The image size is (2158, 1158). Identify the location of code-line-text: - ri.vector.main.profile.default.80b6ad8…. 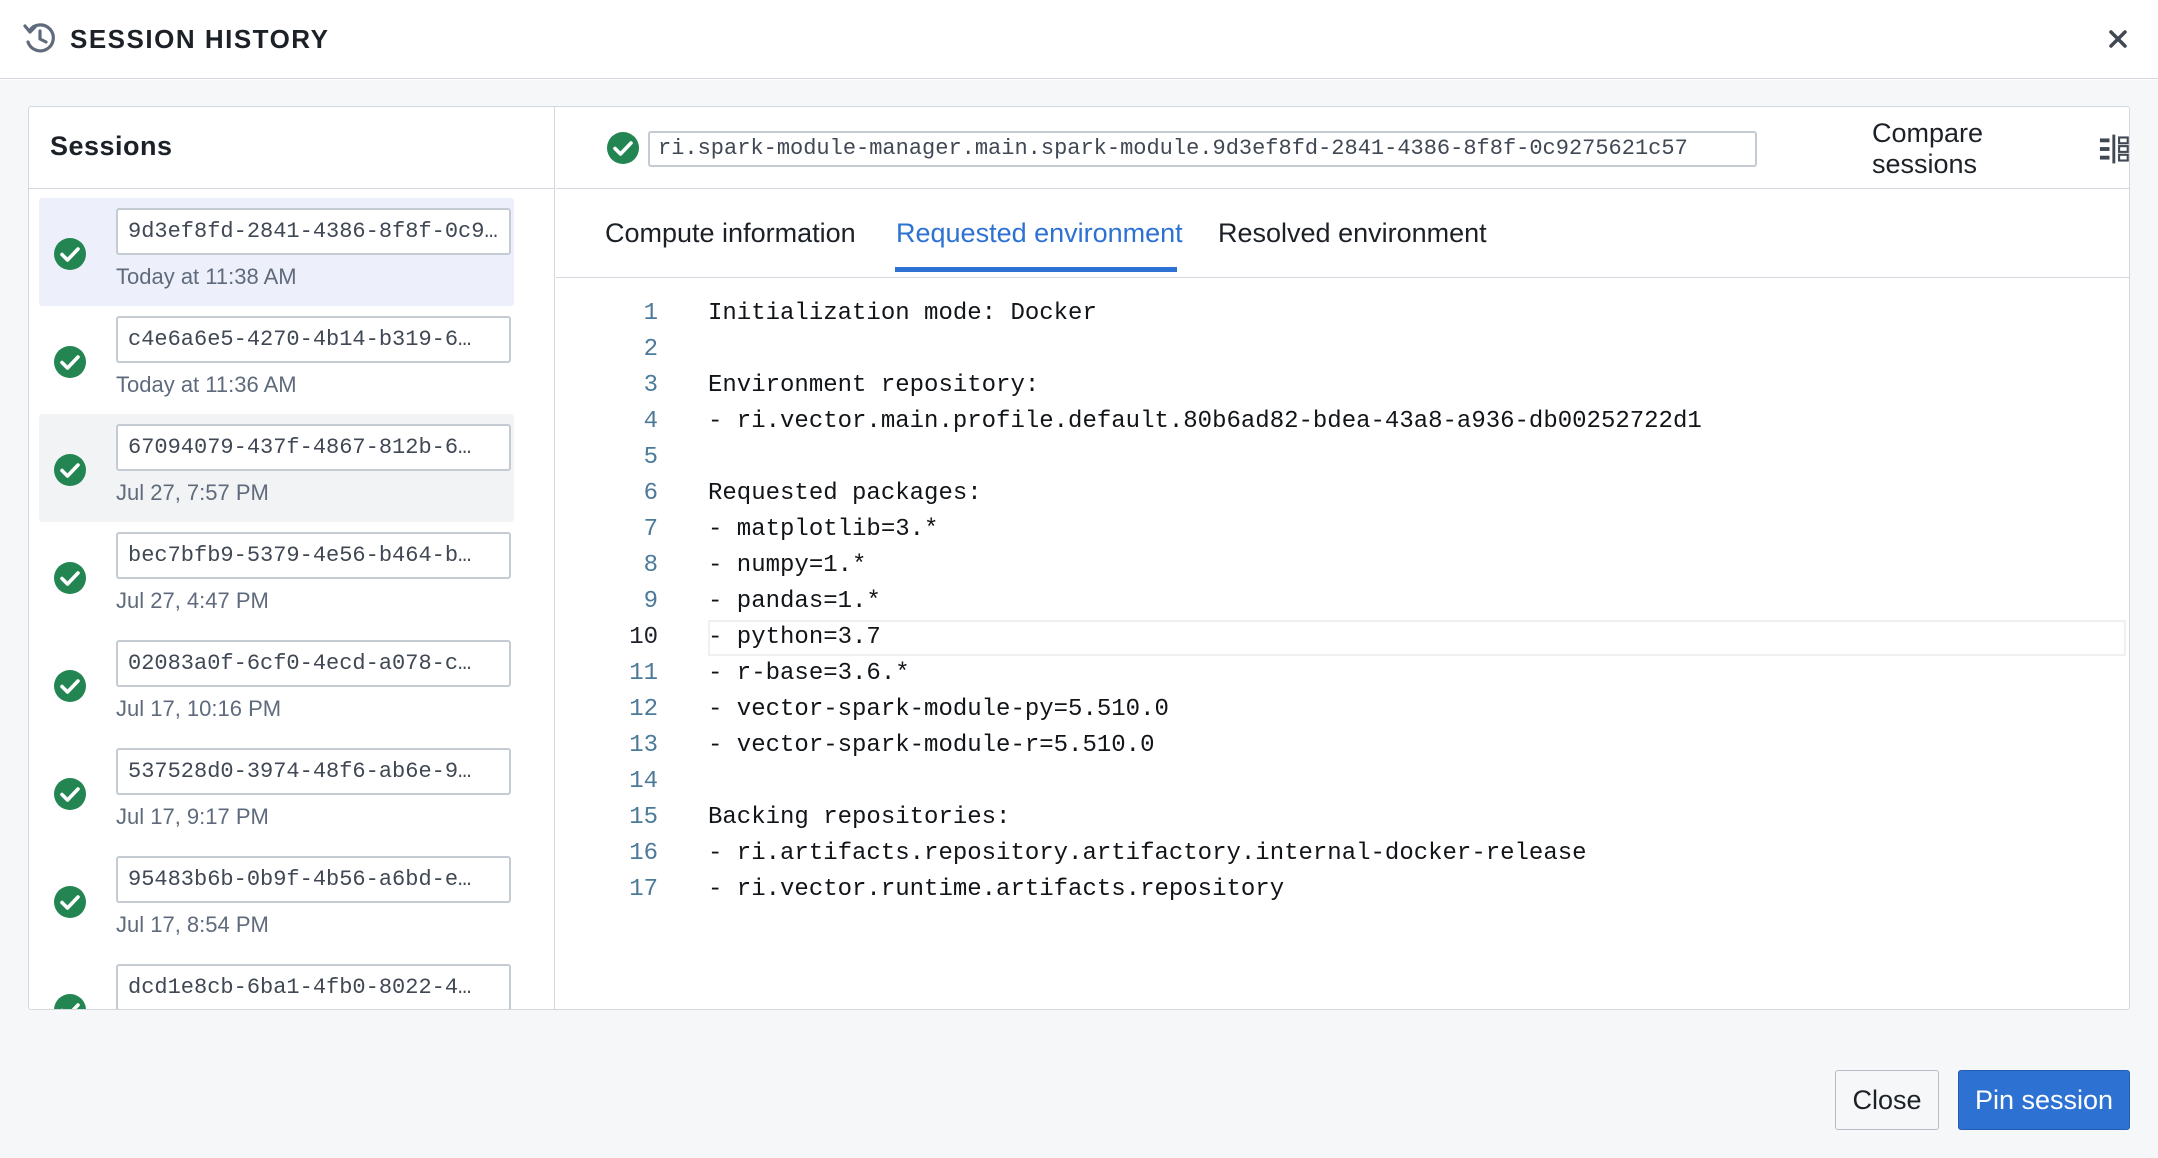
(1205, 421).